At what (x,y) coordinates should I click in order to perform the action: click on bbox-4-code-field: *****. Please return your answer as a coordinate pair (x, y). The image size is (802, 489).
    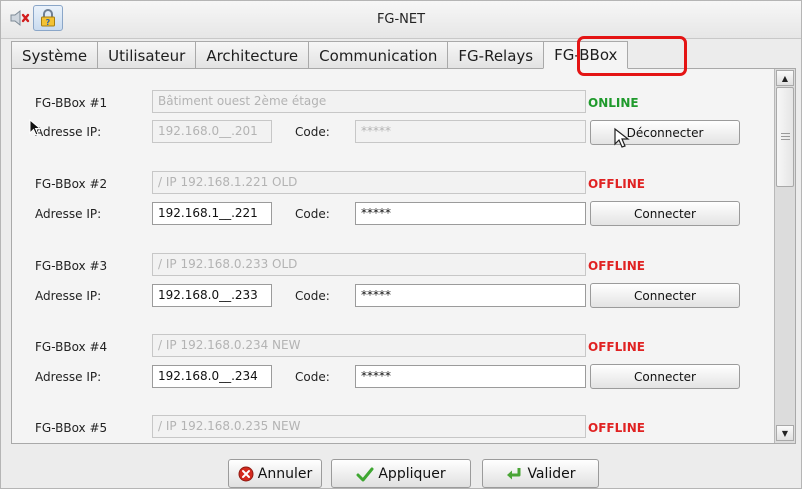
    Looking at the image, I should click on (470, 376).